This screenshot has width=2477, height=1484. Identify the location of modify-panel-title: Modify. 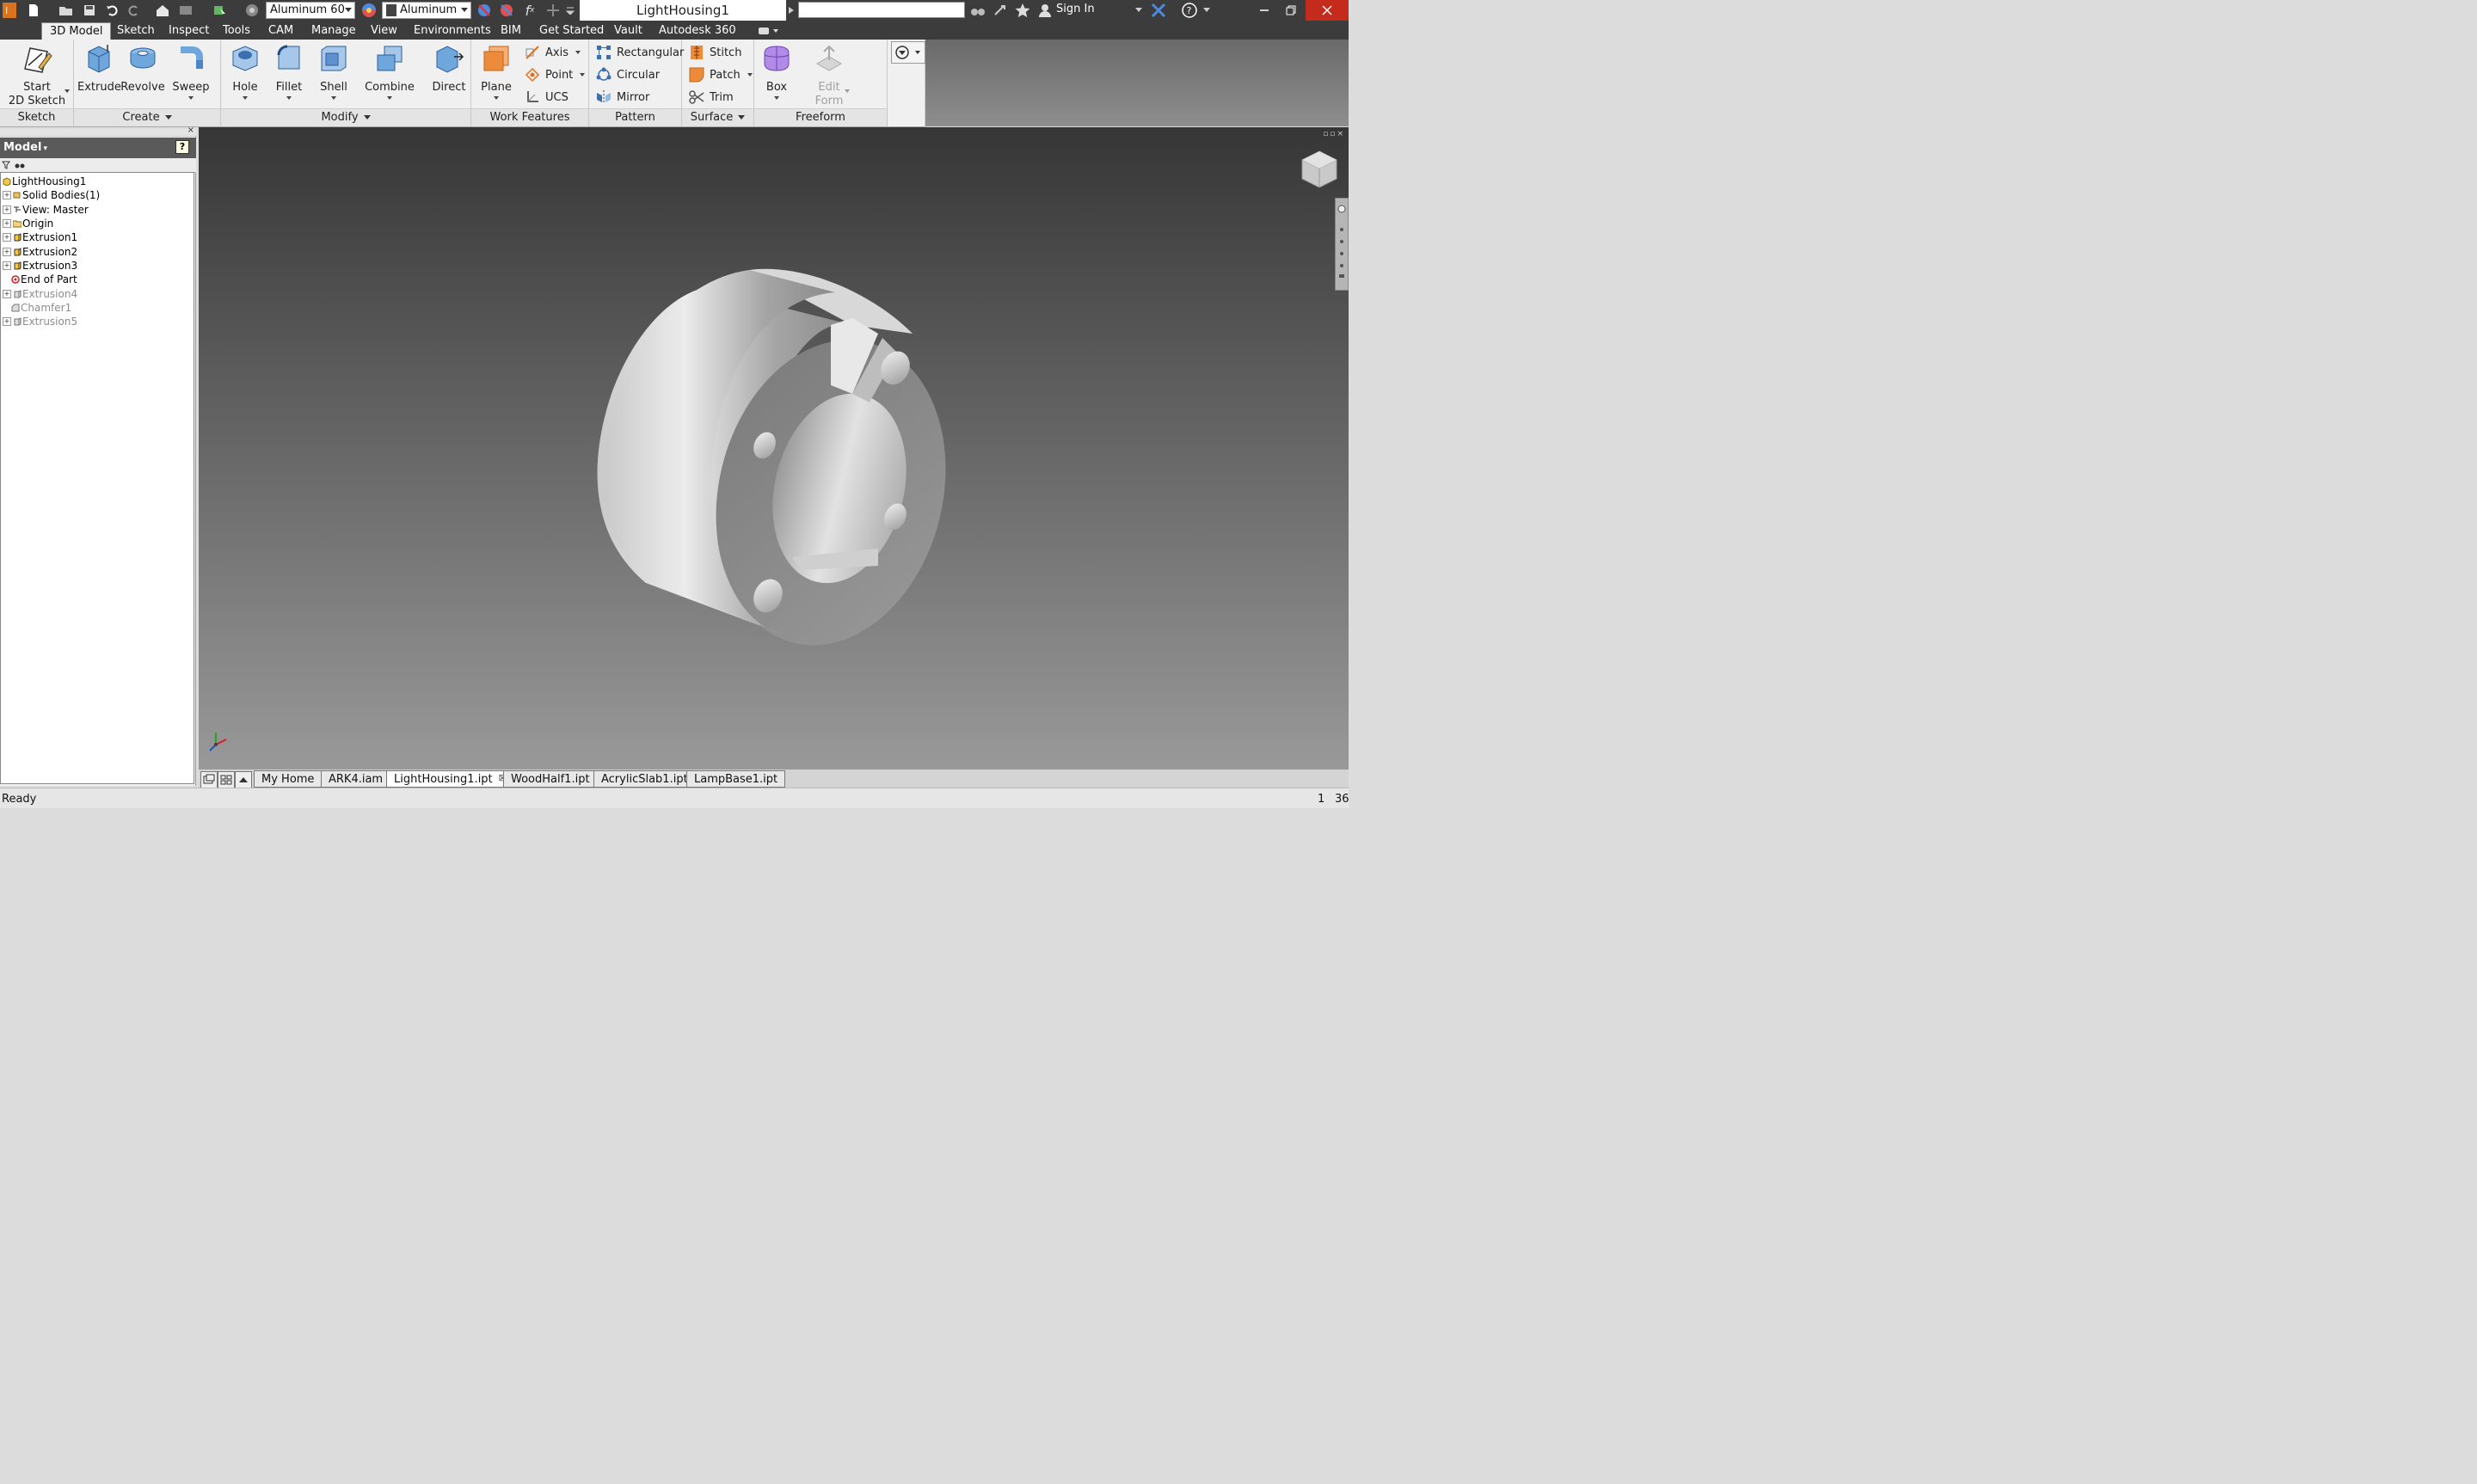
(345, 117).